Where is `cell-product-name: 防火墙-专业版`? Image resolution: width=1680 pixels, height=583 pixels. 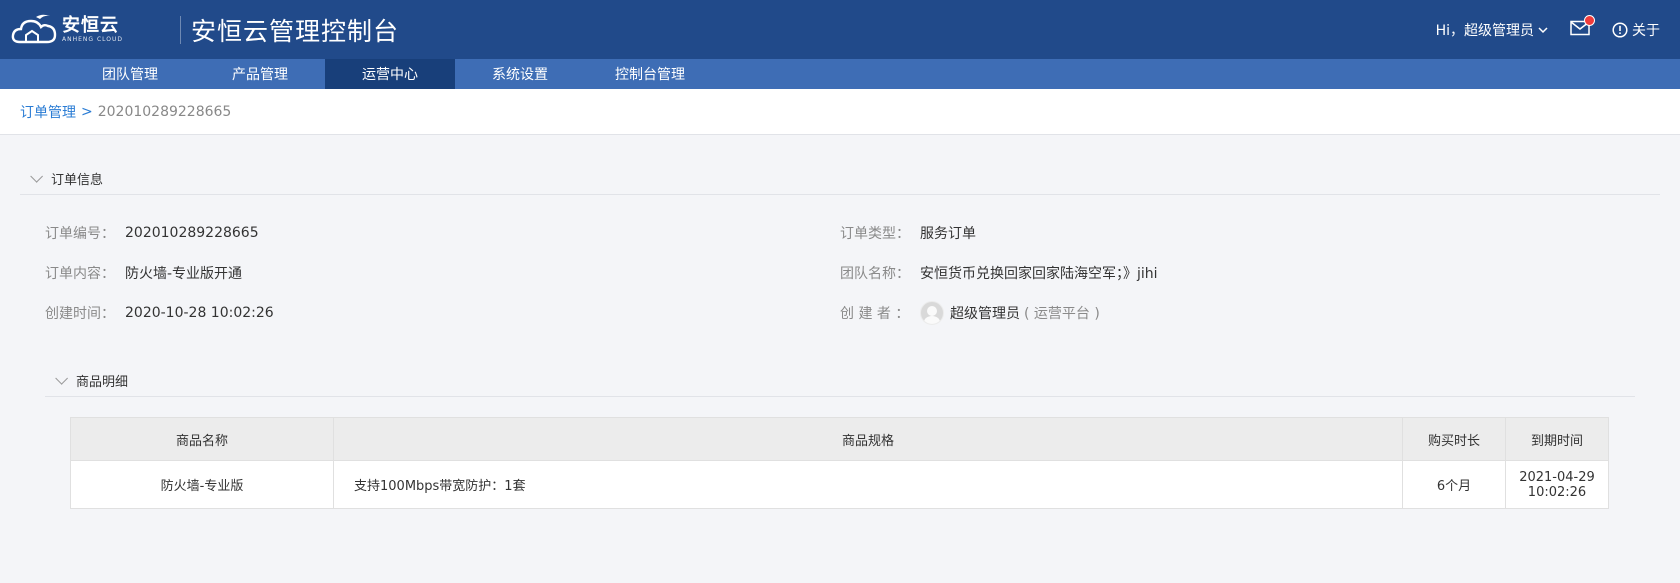 cell-product-name: 防火墙-专业版 is located at coordinates (202, 484).